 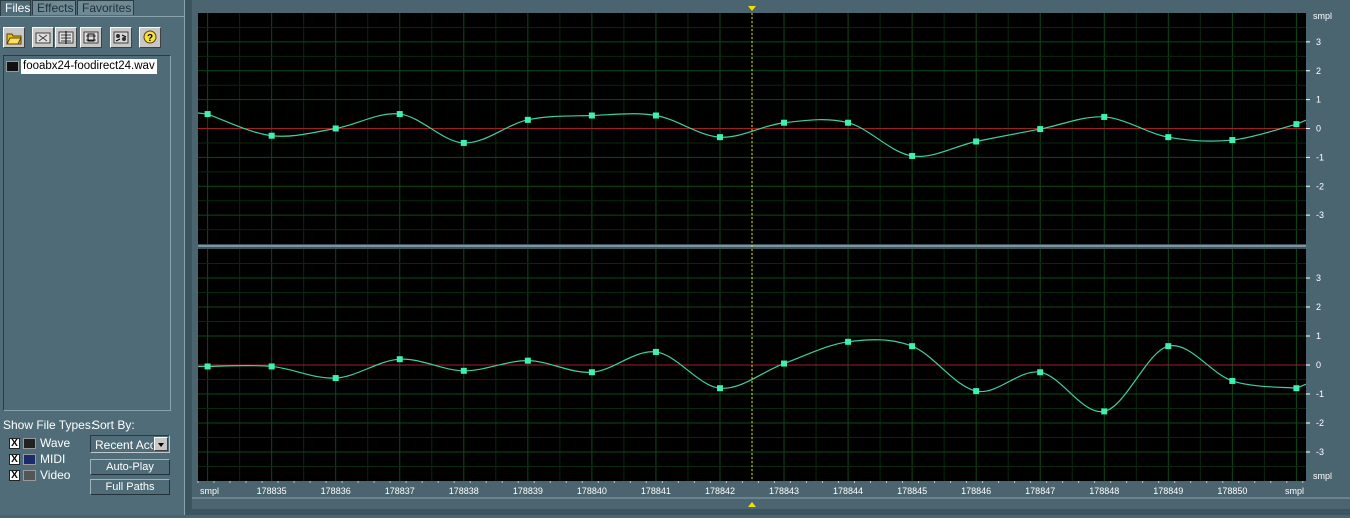 I want to click on ruler-label: 178850, so click(x=1232, y=491).